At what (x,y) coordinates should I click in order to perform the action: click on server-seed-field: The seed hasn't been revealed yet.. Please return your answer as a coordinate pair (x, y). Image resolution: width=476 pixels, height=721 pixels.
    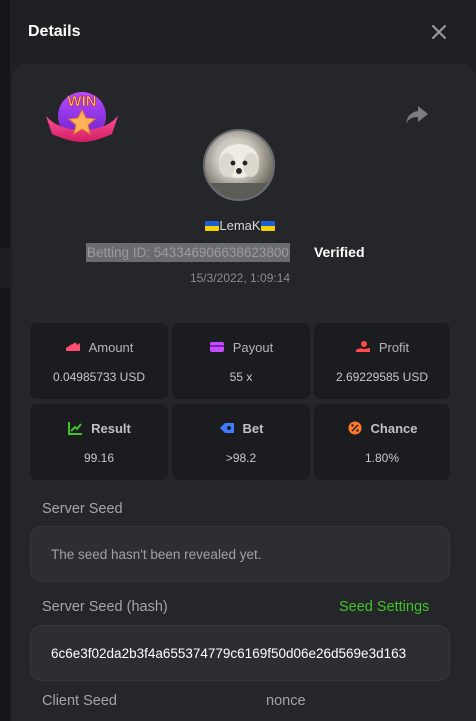
    Looking at the image, I should click on (240, 554).